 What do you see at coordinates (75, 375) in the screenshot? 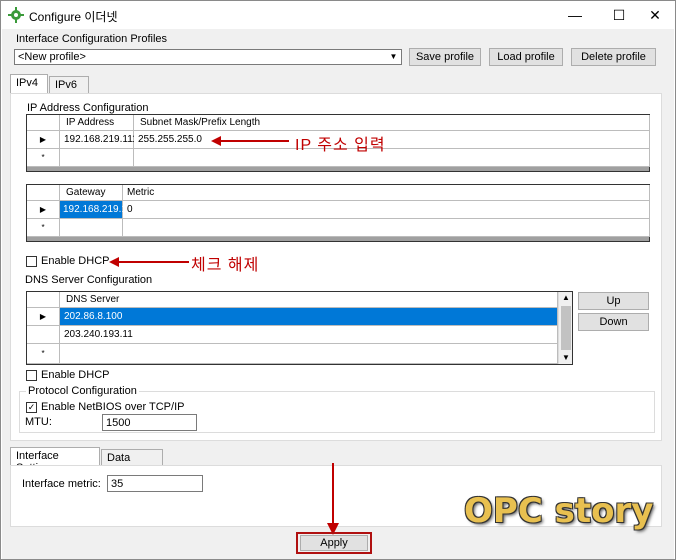
I see `enable-dhcp-dns-label: Enable DHCP` at bounding box center [75, 375].